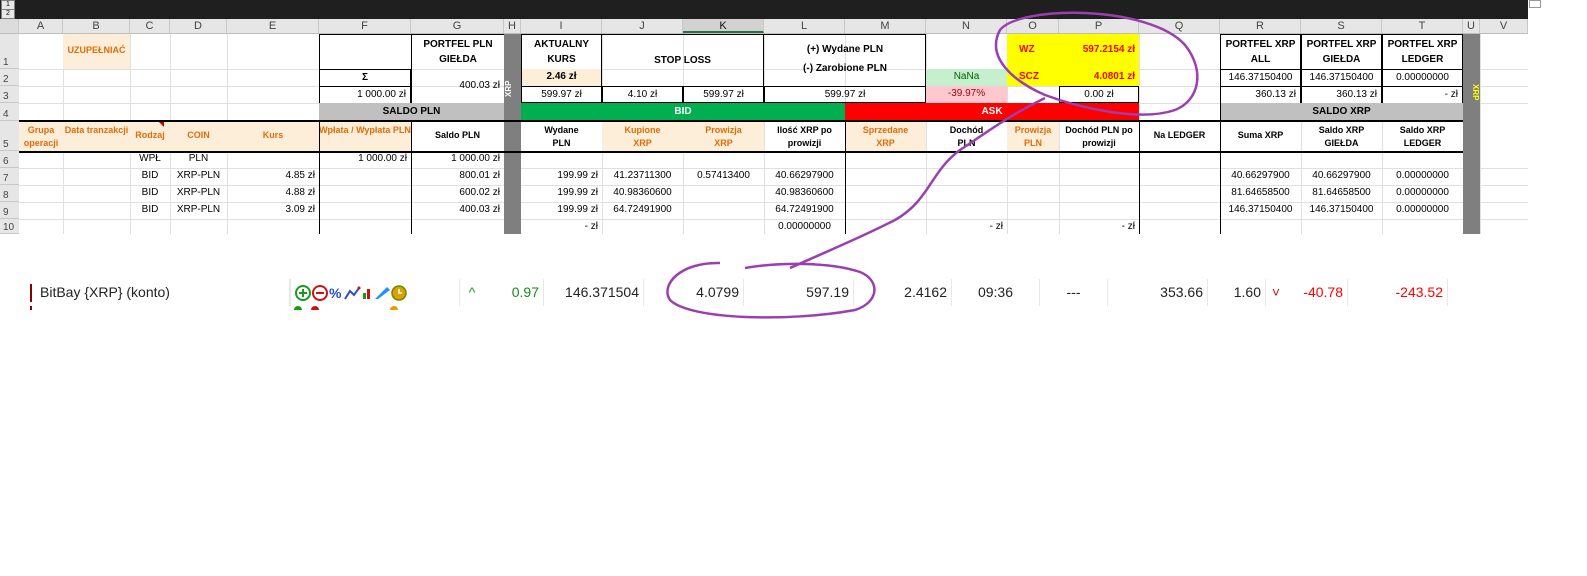  What do you see at coordinates (457, 86) in the screenshot?
I see `portfel-pln-value: 400.03 zł` at bounding box center [457, 86].